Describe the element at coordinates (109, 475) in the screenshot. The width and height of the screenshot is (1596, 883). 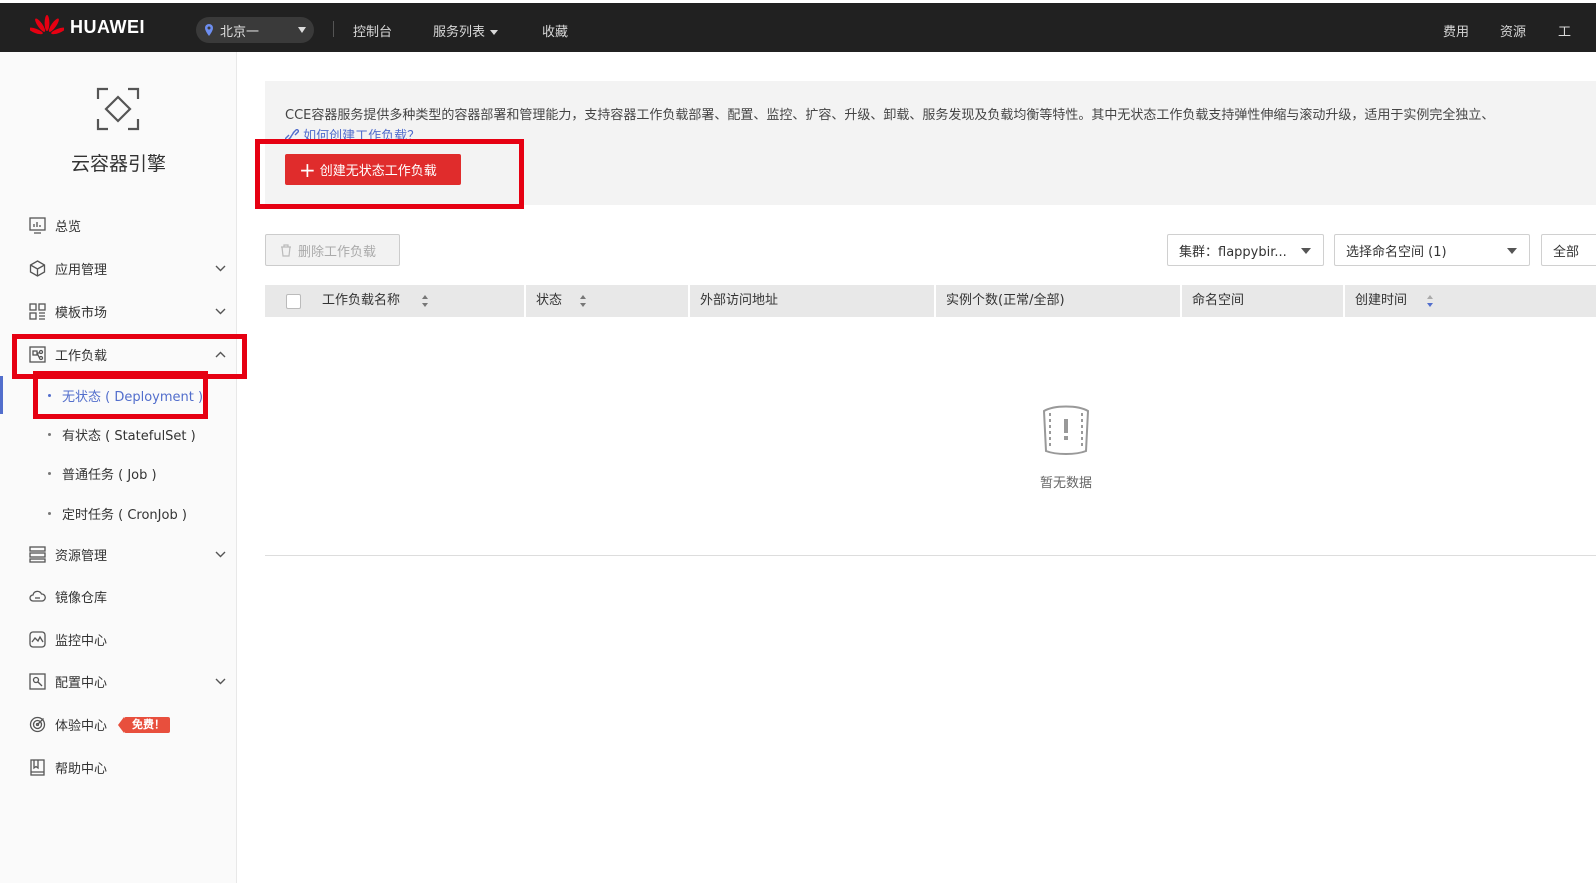
I see `sidebar-subitem-label: 普通任务 ( Job )` at that location.